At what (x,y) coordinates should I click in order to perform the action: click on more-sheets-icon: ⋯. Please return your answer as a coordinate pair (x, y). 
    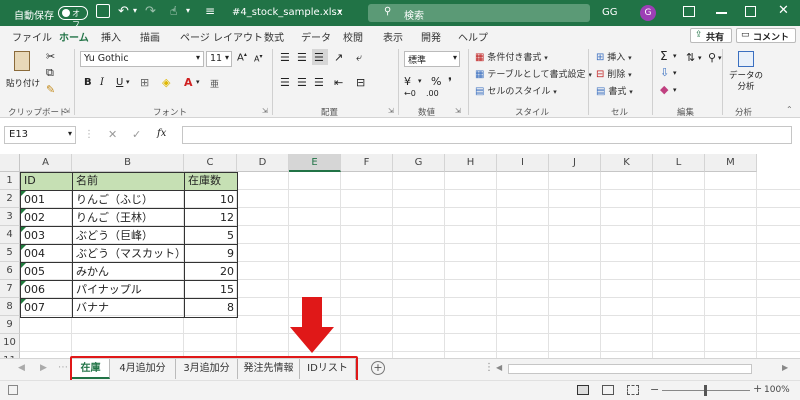
    Looking at the image, I should click on (63, 367).